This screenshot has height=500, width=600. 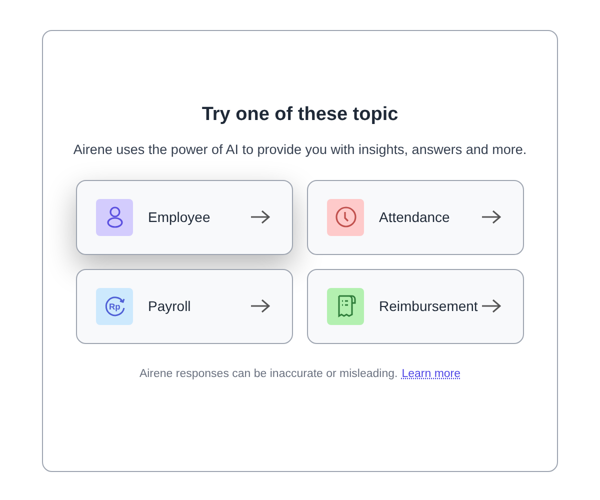 What do you see at coordinates (415, 217) in the screenshot?
I see `topic-card: Attendance` at bounding box center [415, 217].